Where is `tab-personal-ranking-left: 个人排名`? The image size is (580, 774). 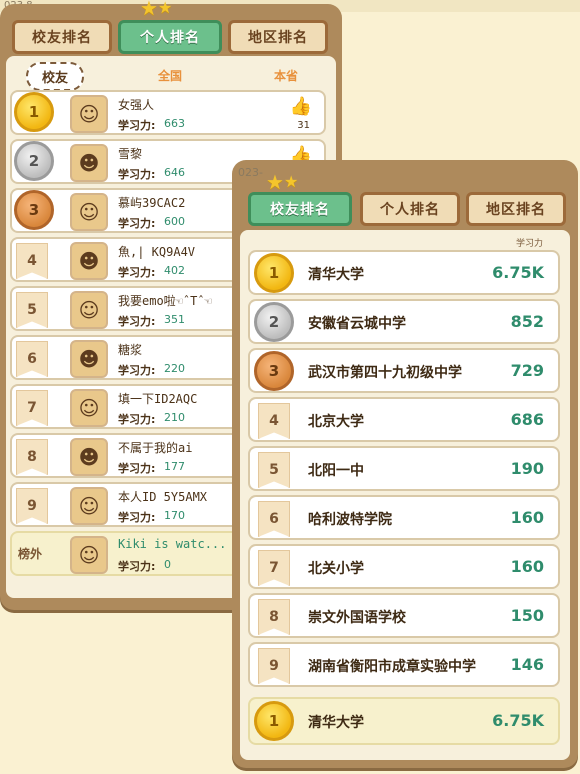 tab-personal-ranking-left: 个人排名 is located at coordinates (170, 37).